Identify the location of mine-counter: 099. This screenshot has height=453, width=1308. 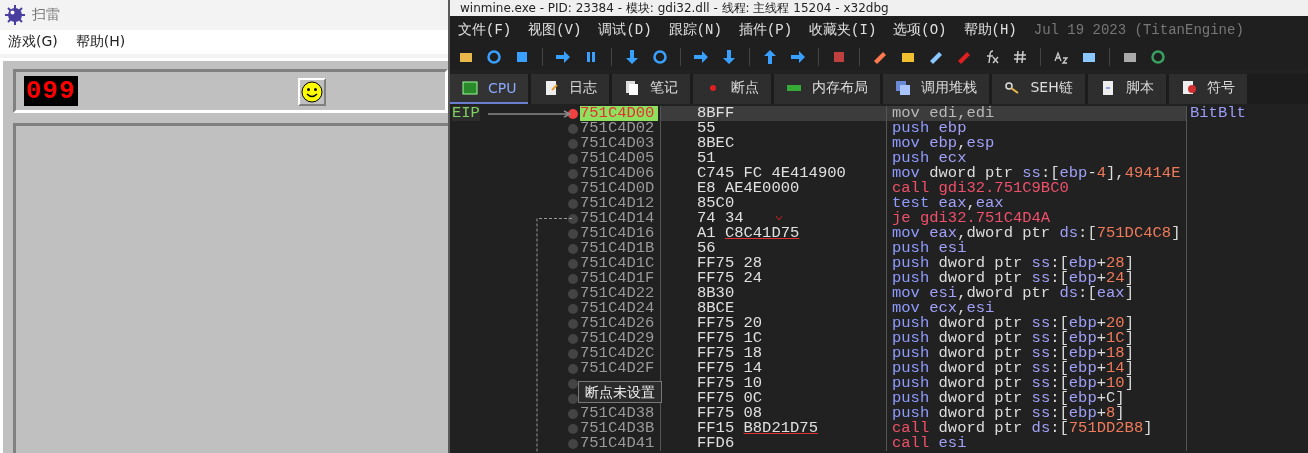
(51, 91).